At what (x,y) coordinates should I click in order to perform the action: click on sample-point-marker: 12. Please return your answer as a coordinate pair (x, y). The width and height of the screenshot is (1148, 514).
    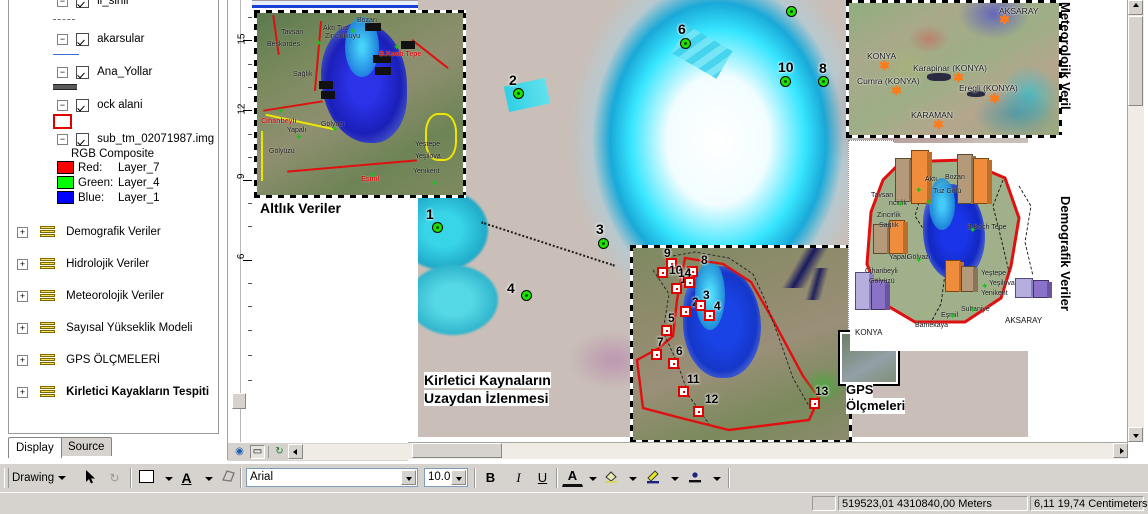
    Looking at the image, I should click on (705, 404).